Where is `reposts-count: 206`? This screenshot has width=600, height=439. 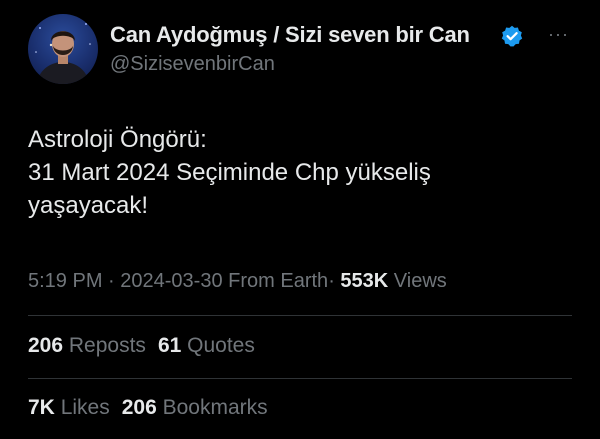 reposts-count: 206 is located at coordinates (46, 345).